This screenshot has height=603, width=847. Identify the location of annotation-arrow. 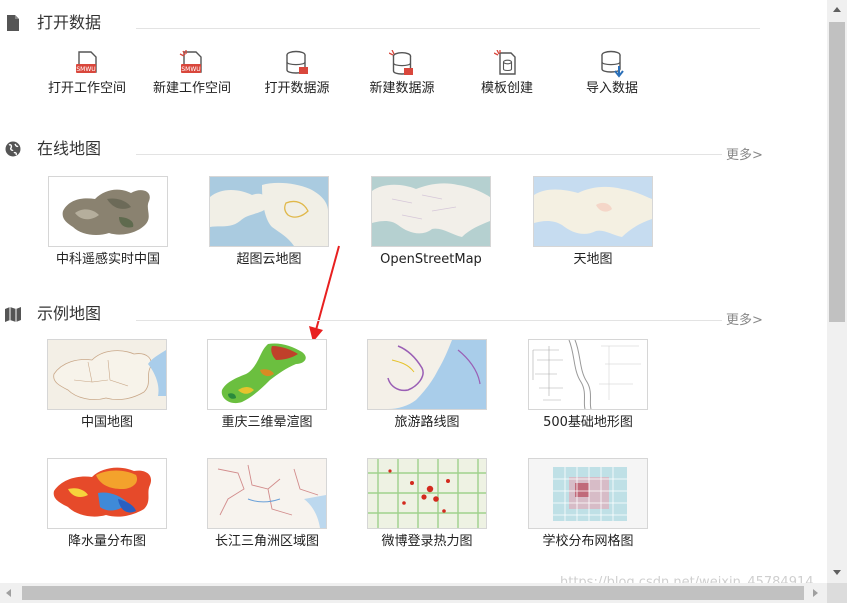
(324, 293).